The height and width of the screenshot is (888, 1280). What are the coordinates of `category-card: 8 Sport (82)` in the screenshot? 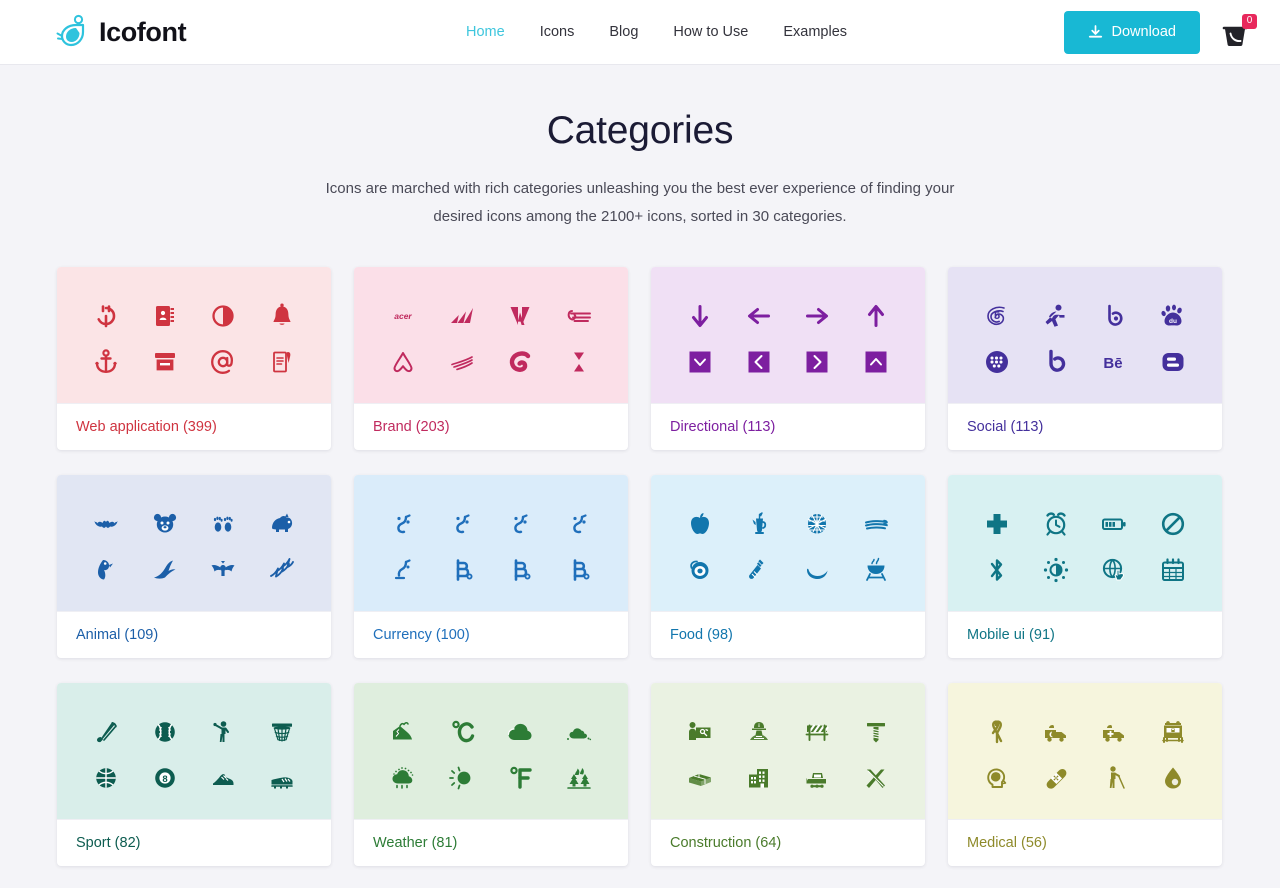 It's located at (194, 774).